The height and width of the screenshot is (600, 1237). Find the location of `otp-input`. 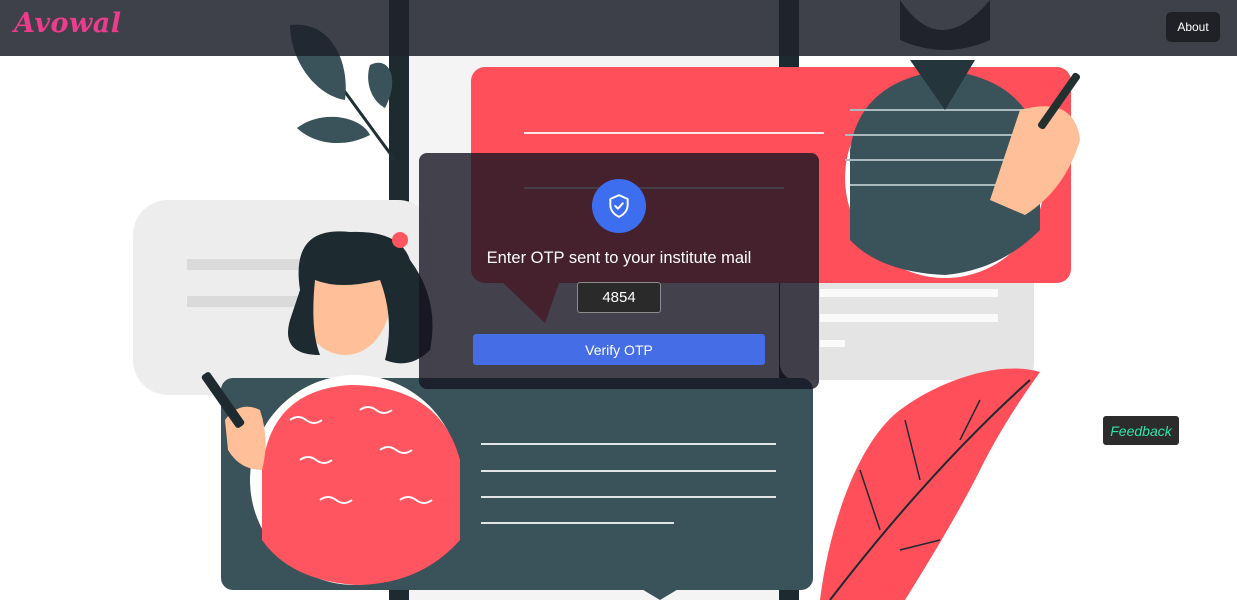

otp-input is located at coordinates (619, 297).